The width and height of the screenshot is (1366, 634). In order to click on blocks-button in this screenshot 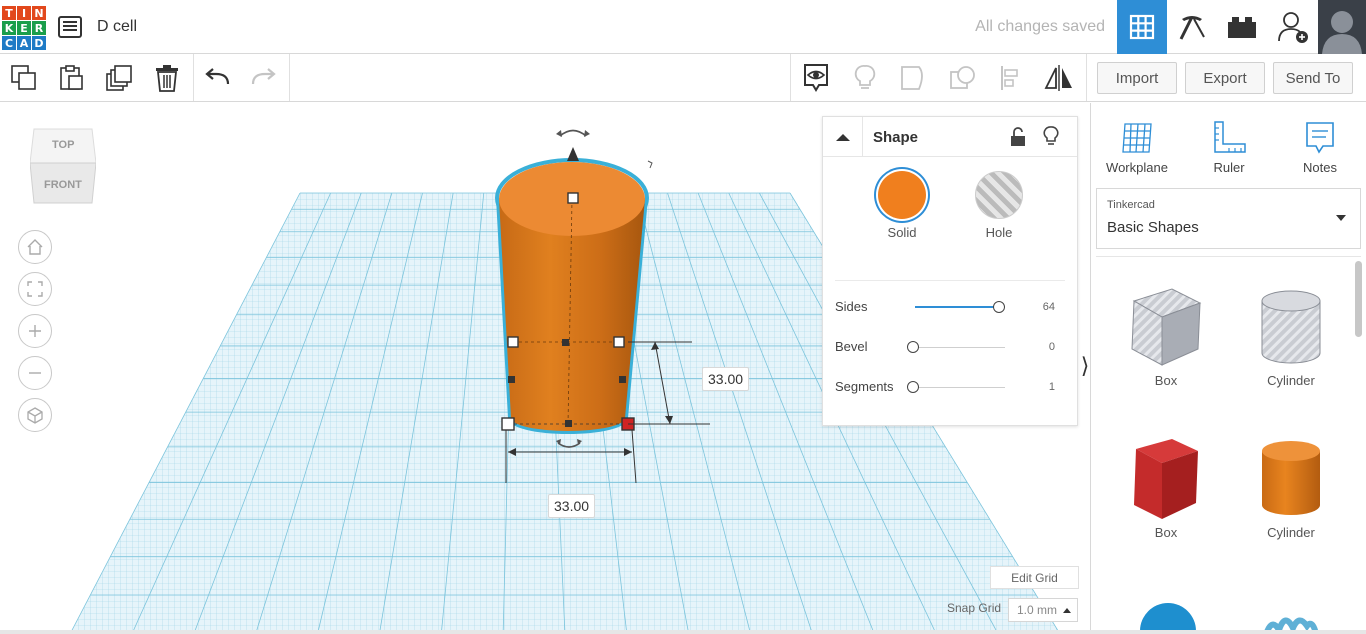, I will do `click(1192, 27)`.